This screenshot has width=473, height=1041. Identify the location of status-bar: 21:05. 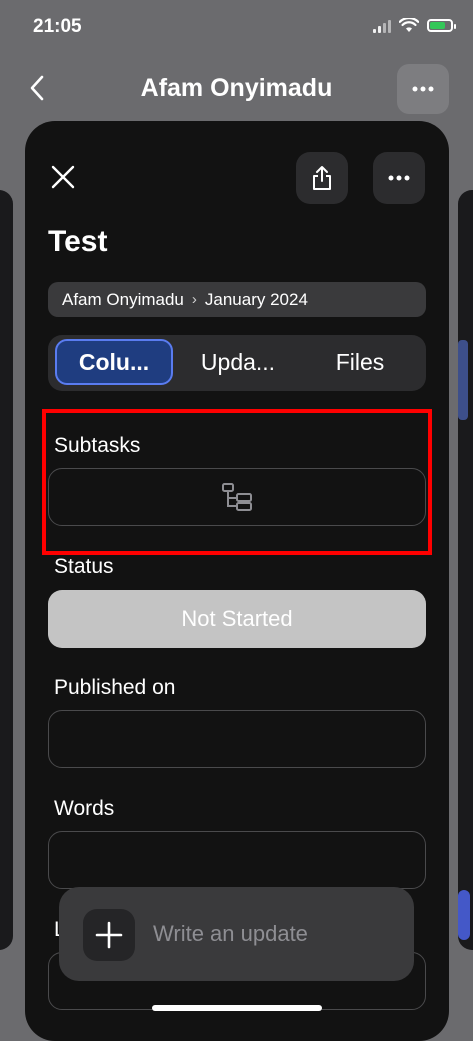
(236, 28).